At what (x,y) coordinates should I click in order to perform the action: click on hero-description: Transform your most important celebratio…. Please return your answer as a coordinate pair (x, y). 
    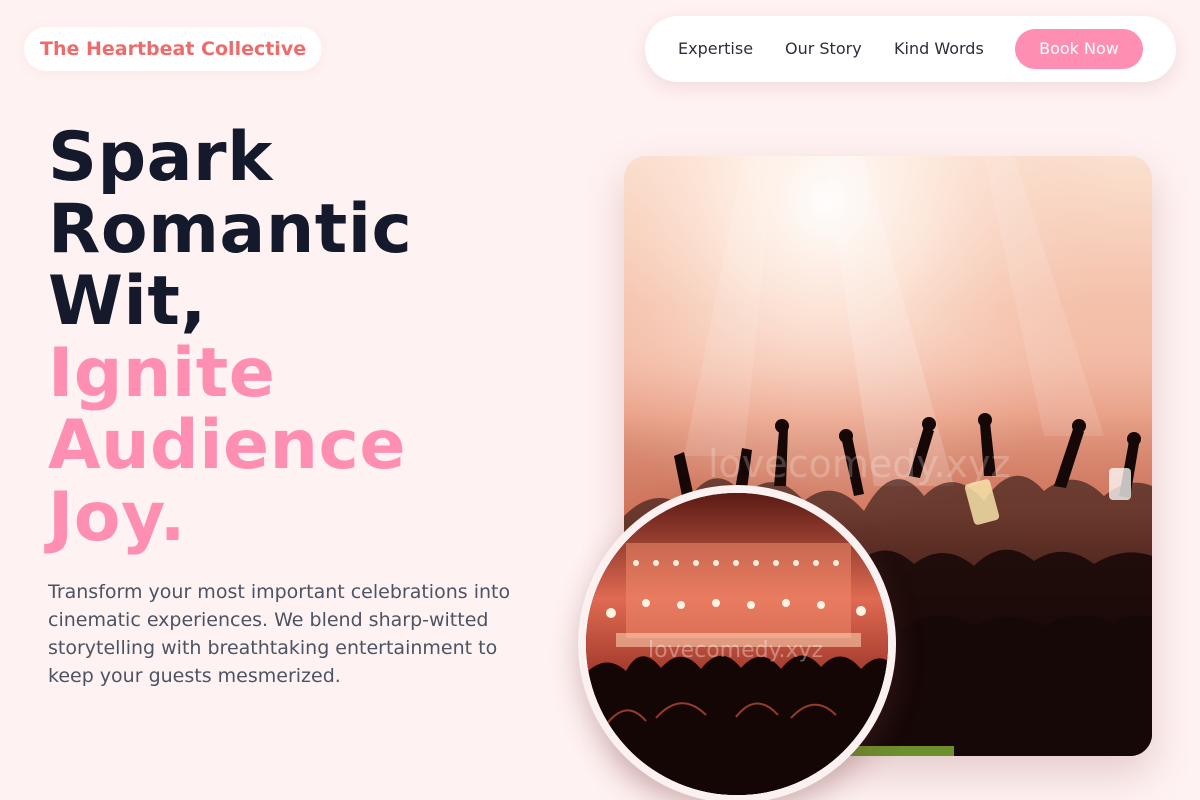
    Looking at the image, I should click on (279, 634).